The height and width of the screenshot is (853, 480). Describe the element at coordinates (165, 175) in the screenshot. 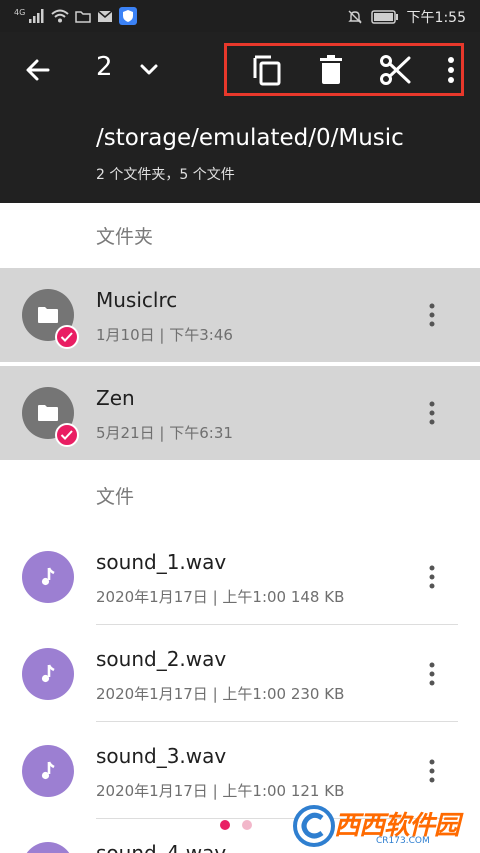

I see `folder-summary: 2 个文件夹，5 个文件` at that location.